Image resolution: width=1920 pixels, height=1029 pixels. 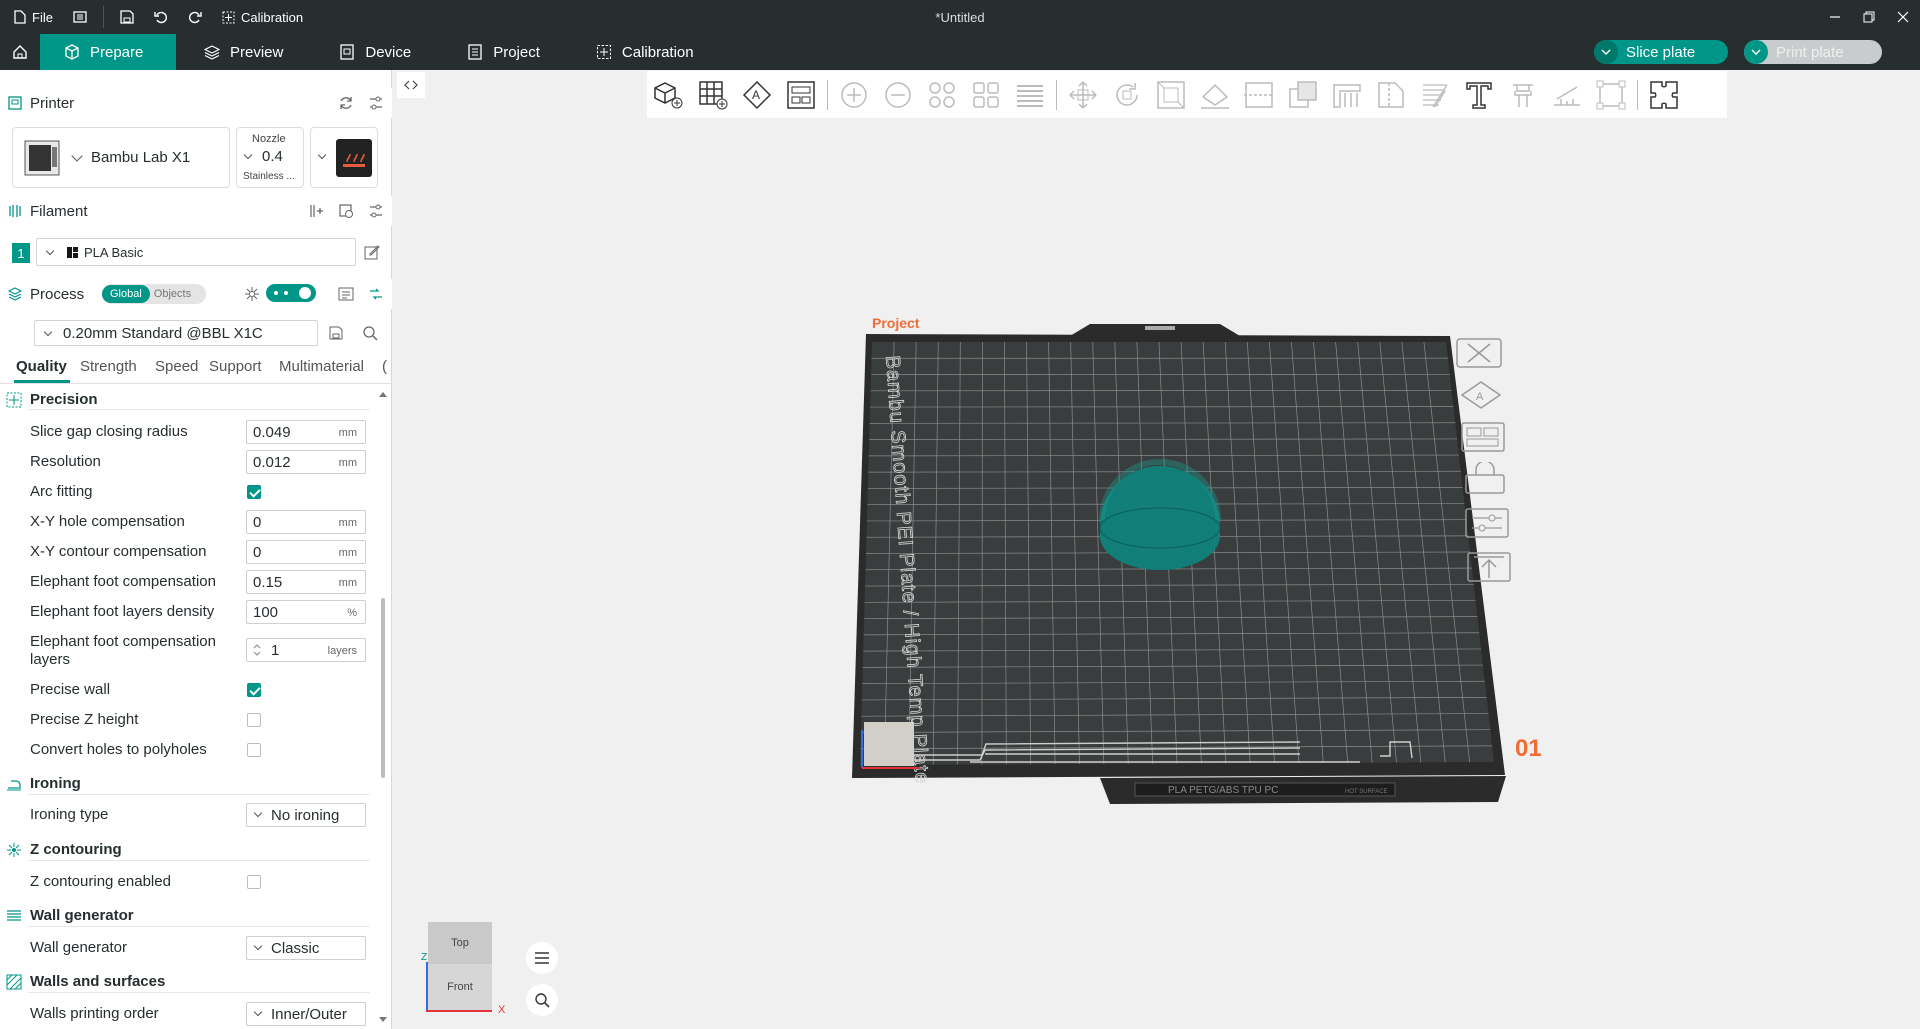 I want to click on view-cube-front: Front, so click(x=460, y=987).